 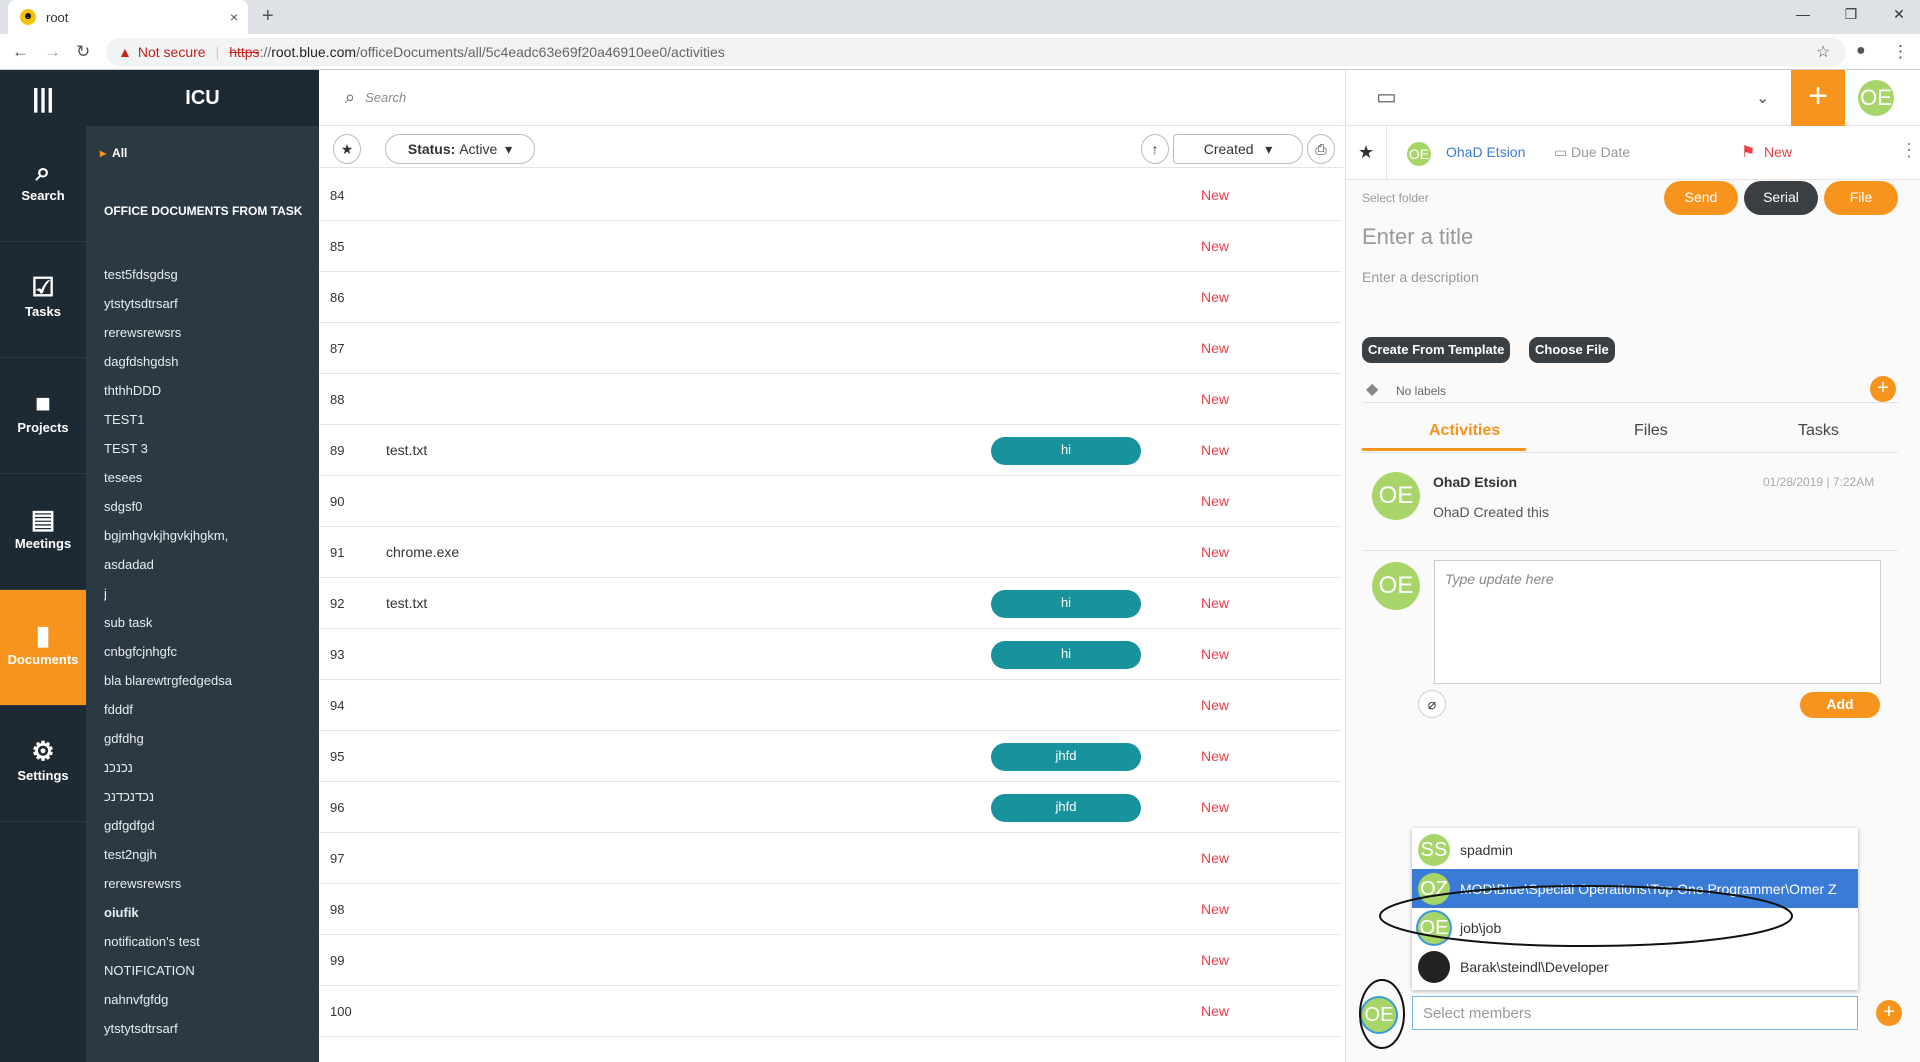 I want to click on select-members-input: Select members, so click(x=1635, y=1013).